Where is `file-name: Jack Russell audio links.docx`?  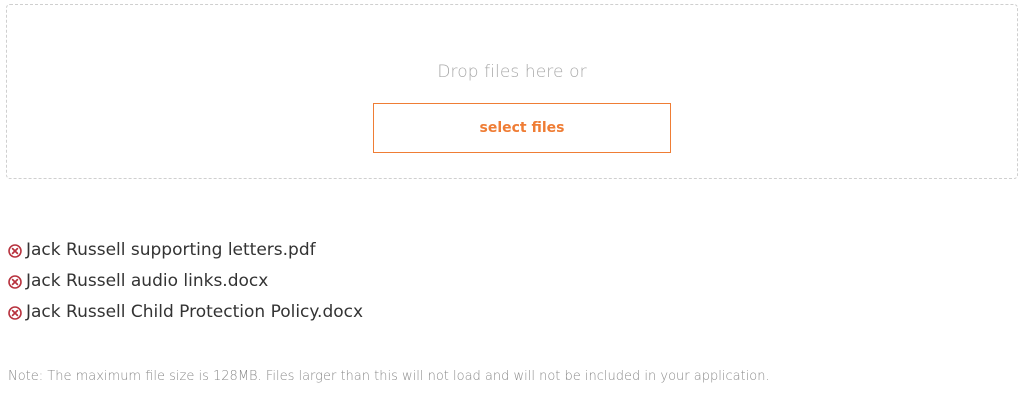
file-name: Jack Russell audio links.docx is located at coordinates (147, 280).